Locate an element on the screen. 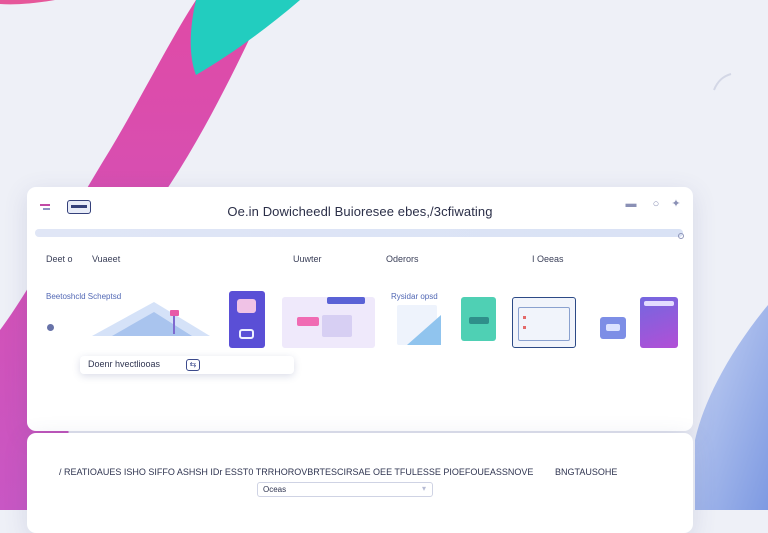  option-field: Doenr hvectliooas ⇆ is located at coordinates (187, 365).